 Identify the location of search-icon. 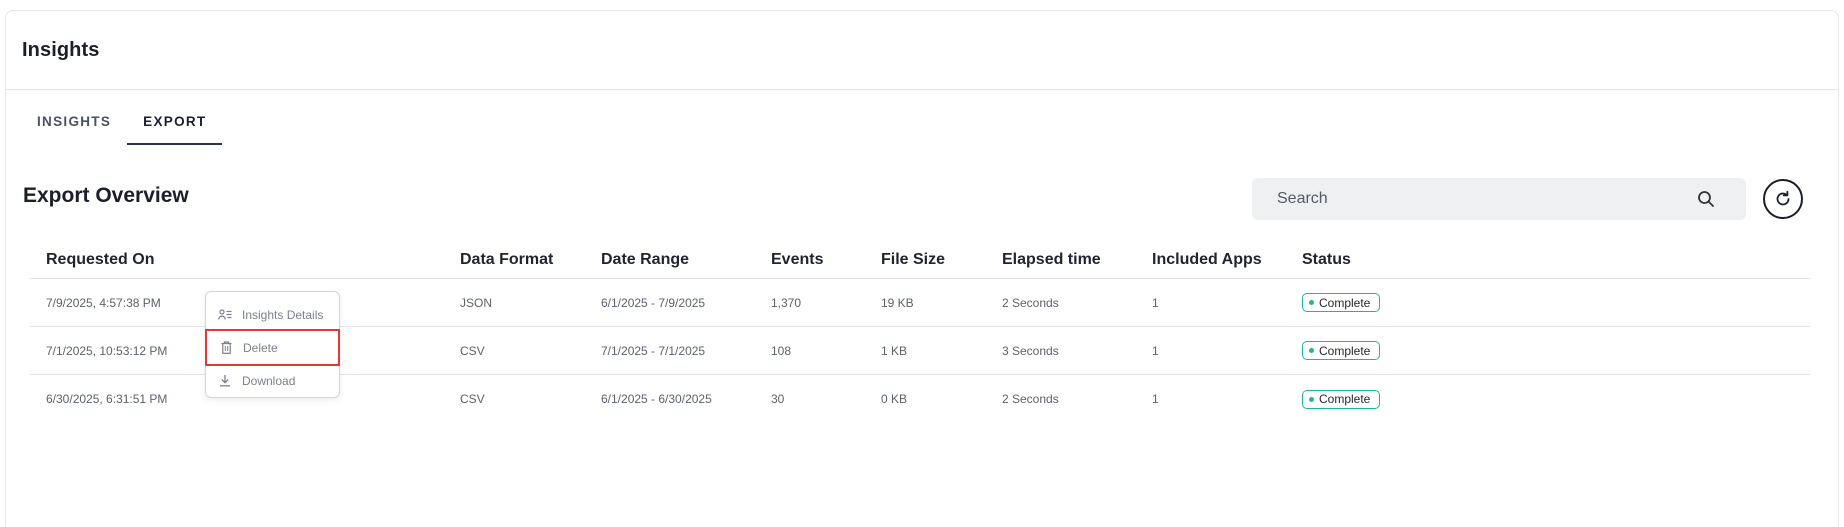
(1706, 199).